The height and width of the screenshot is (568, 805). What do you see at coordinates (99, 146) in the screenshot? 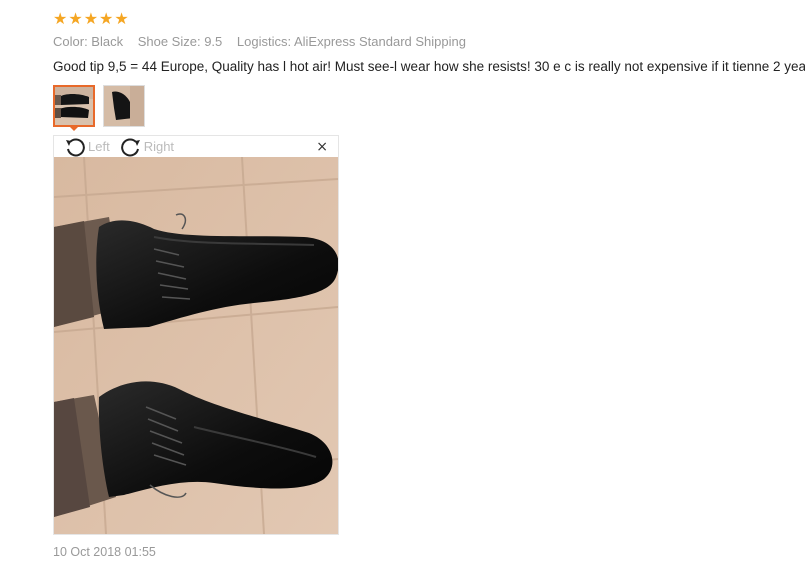
I see `rotate-left-label: Left` at bounding box center [99, 146].